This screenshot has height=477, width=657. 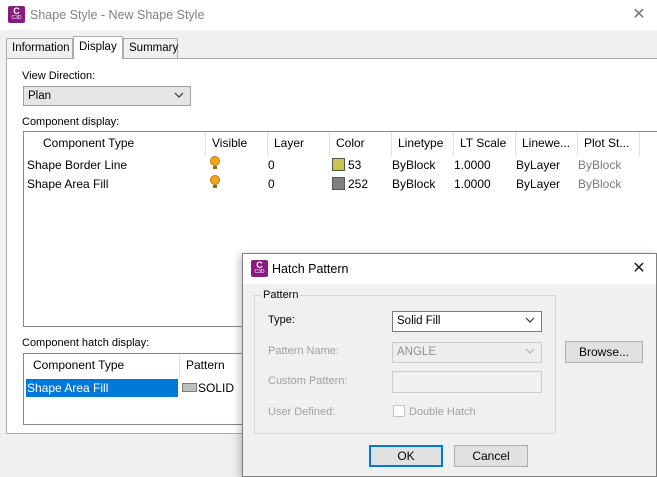 What do you see at coordinates (299, 144) in the screenshot?
I see `col-layer: Layer` at bounding box center [299, 144].